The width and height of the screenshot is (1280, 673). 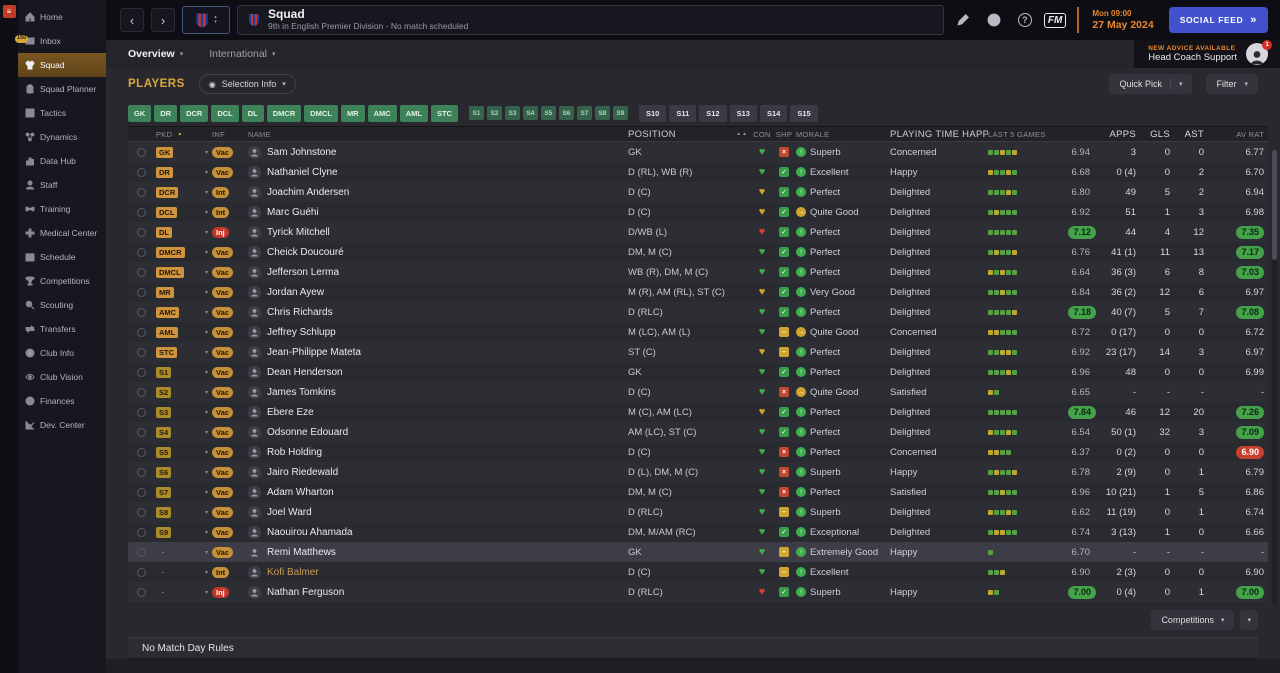 What do you see at coordinates (284, 113) in the screenshot?
I see `filter-dmcr: DMCR` at bounding box center [284, 113].